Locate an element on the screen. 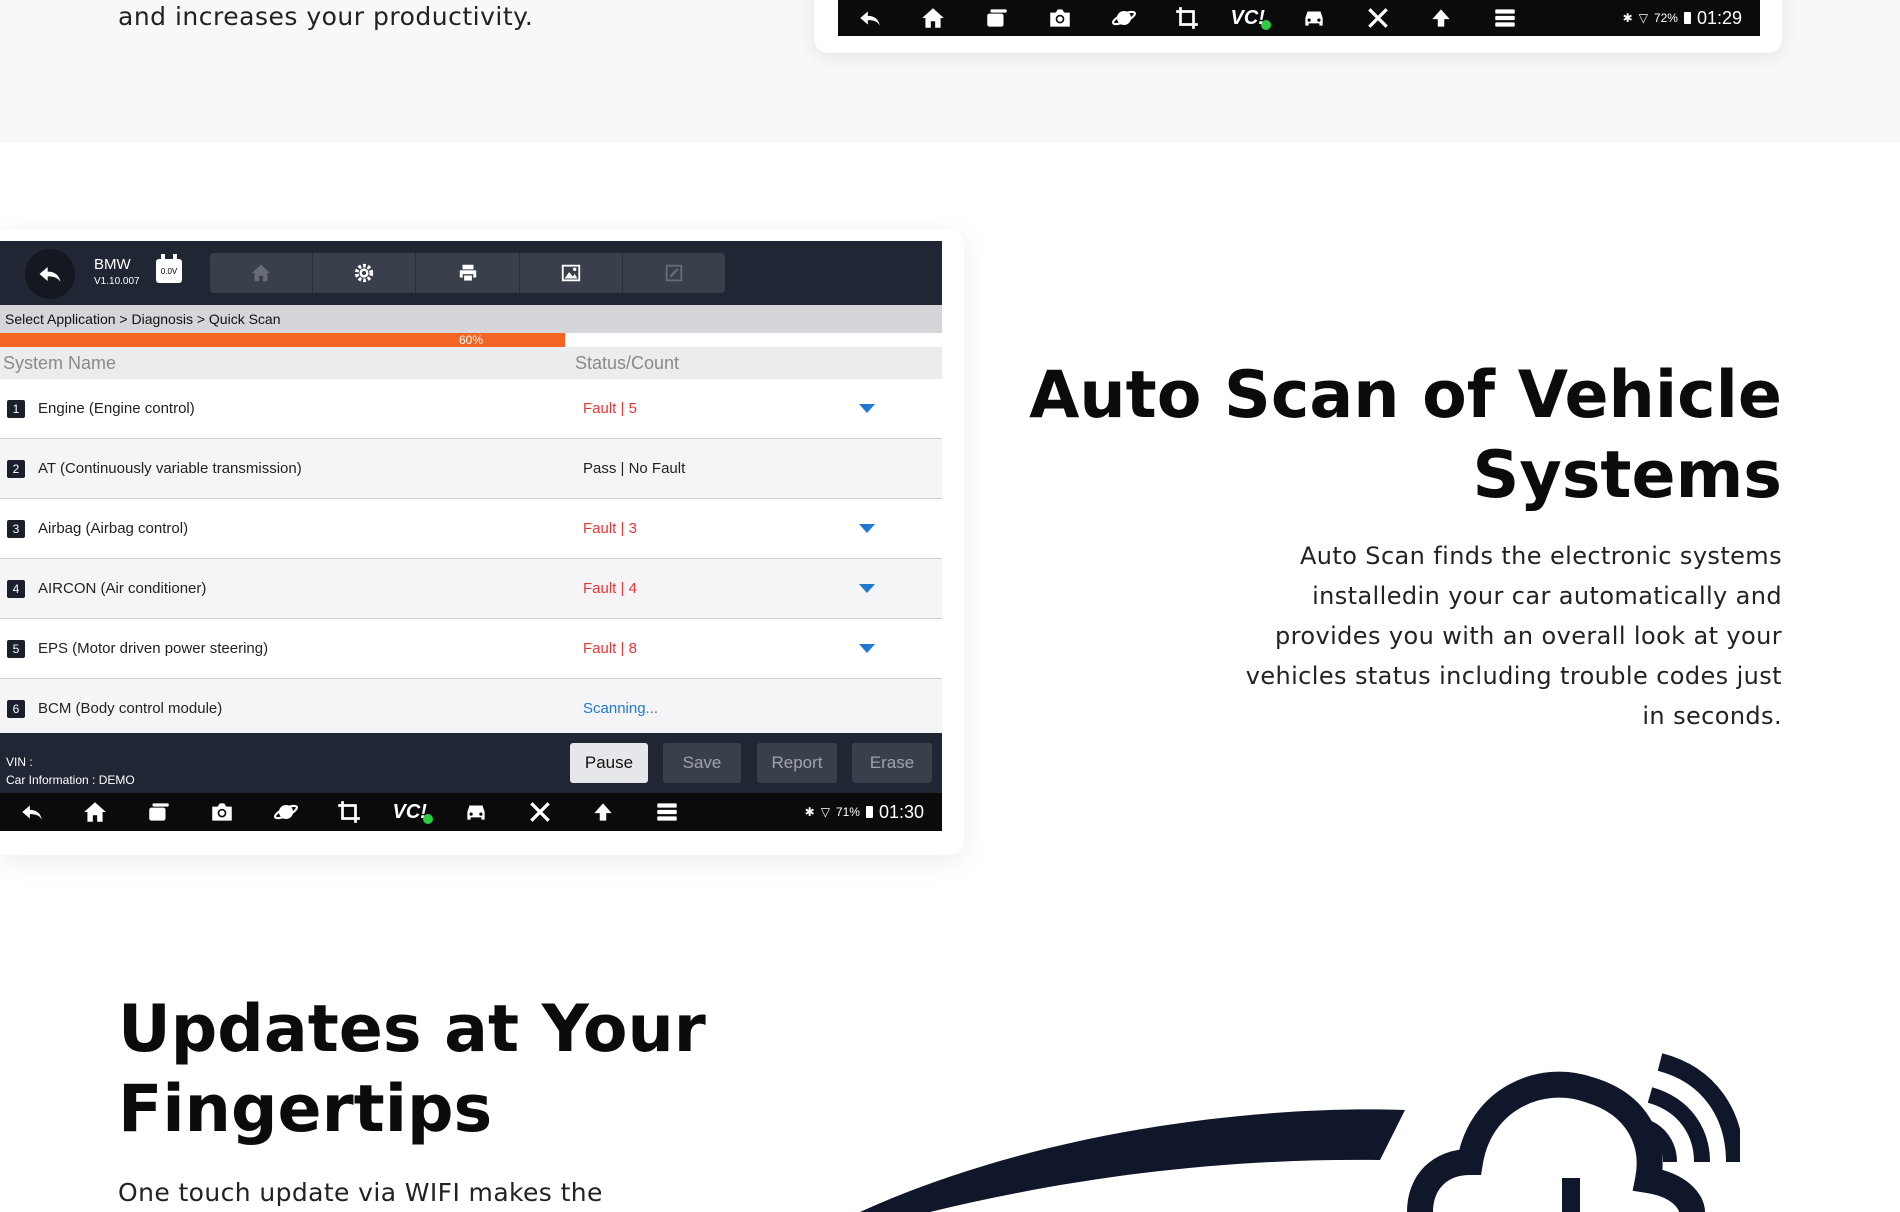 The height and width of the screenshot is (1212, 1900). system-name: EPS (Motor driven power steering) is located at coordinates (153, 648).